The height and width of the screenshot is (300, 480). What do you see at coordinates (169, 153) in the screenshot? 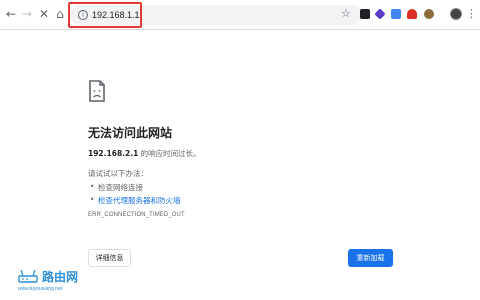
I see `error-message-suffix: 的响应时间过长。` at bounding box center [169, 153].